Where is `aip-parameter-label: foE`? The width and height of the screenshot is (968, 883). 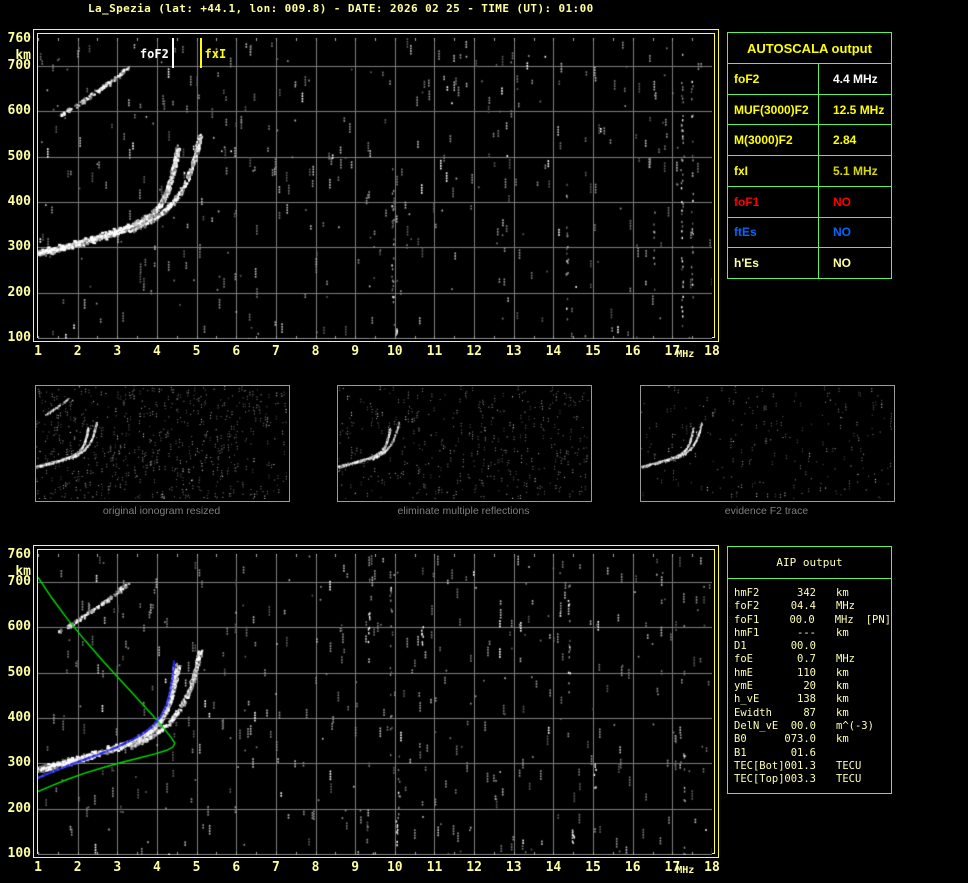 aip-parameter-label: foE is located at coordinates (743, 659).